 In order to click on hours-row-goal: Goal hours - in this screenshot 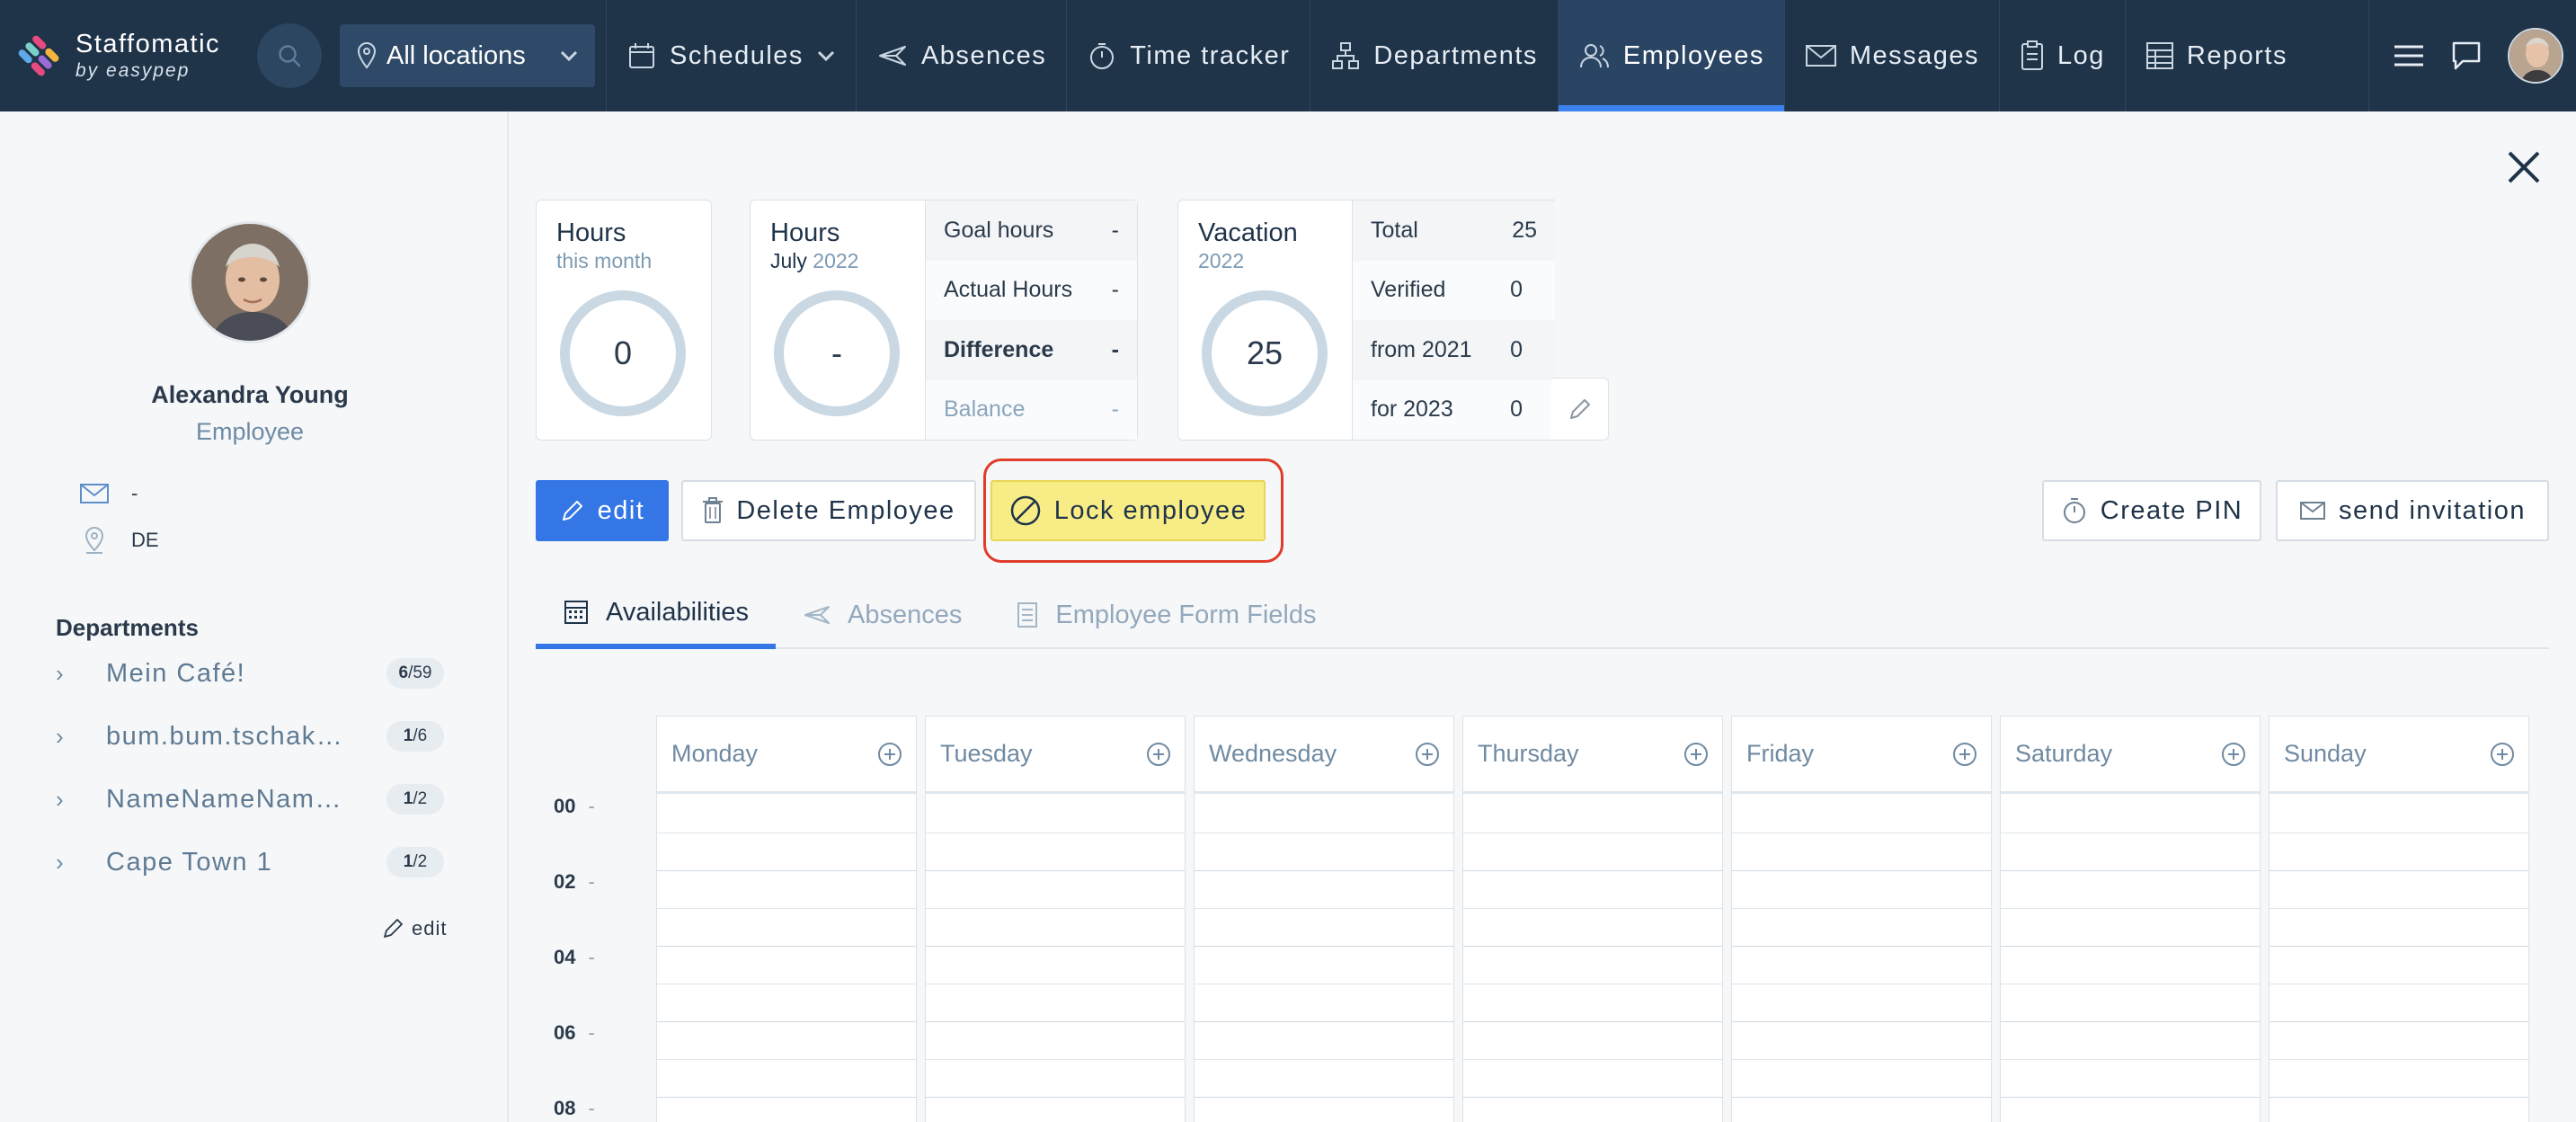, I will do `click(1031, 230)`.